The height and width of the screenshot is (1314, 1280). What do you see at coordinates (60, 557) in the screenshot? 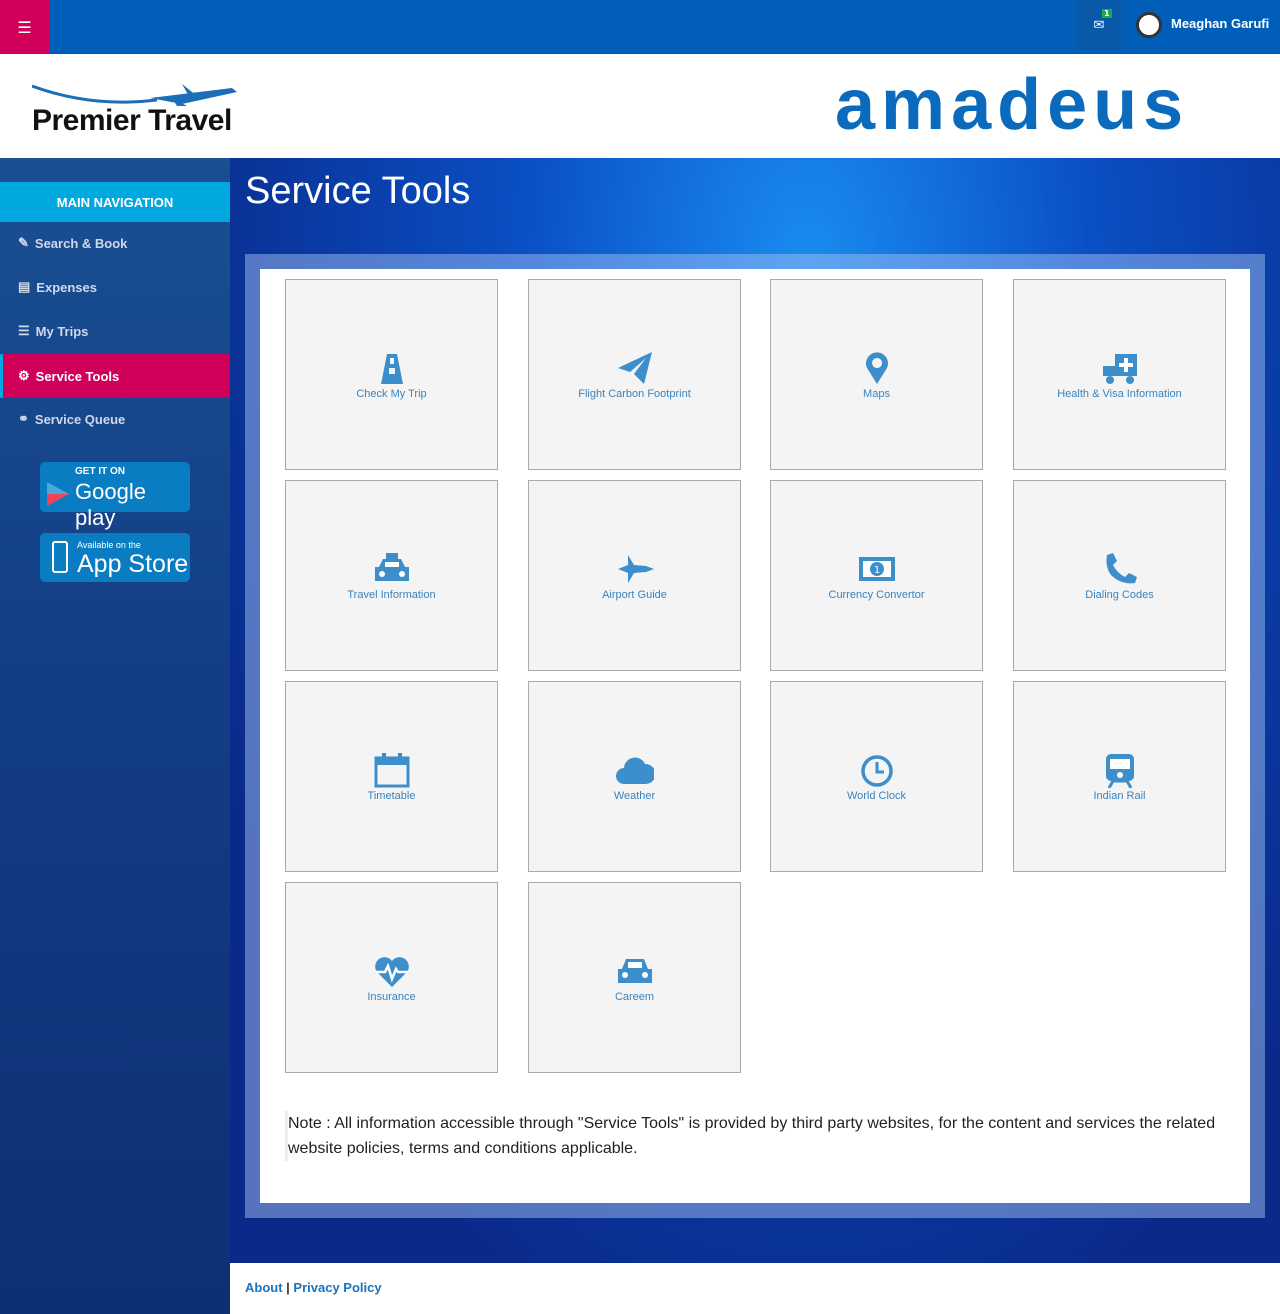
I see `phone-device-icon` at bounding box center [60, 557].